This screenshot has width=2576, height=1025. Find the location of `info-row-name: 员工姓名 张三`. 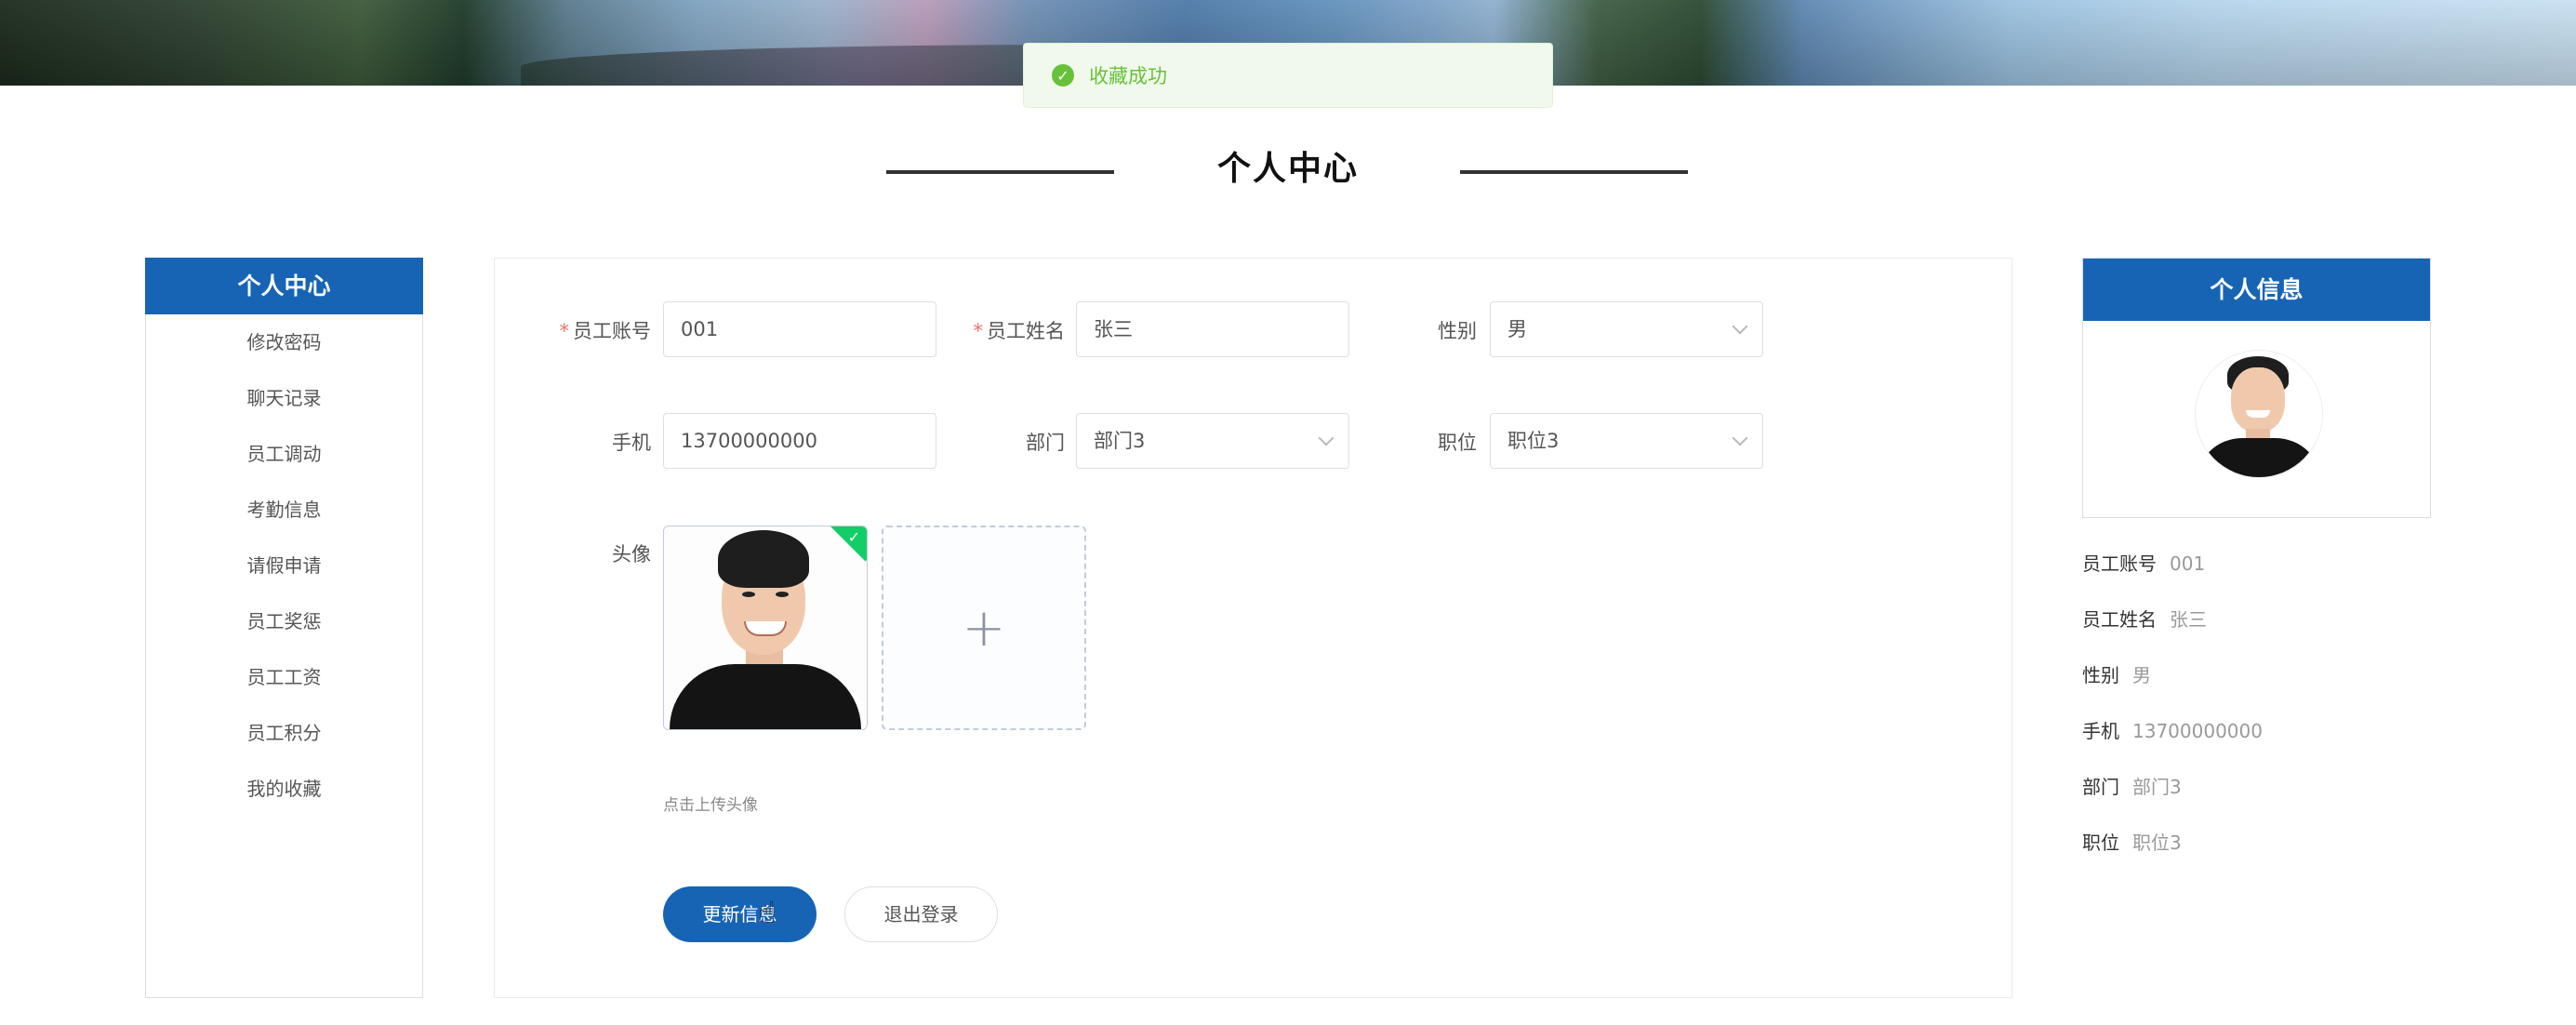

info-row-name: 员工姓名 张三 is located at coordinates (2144, 620).